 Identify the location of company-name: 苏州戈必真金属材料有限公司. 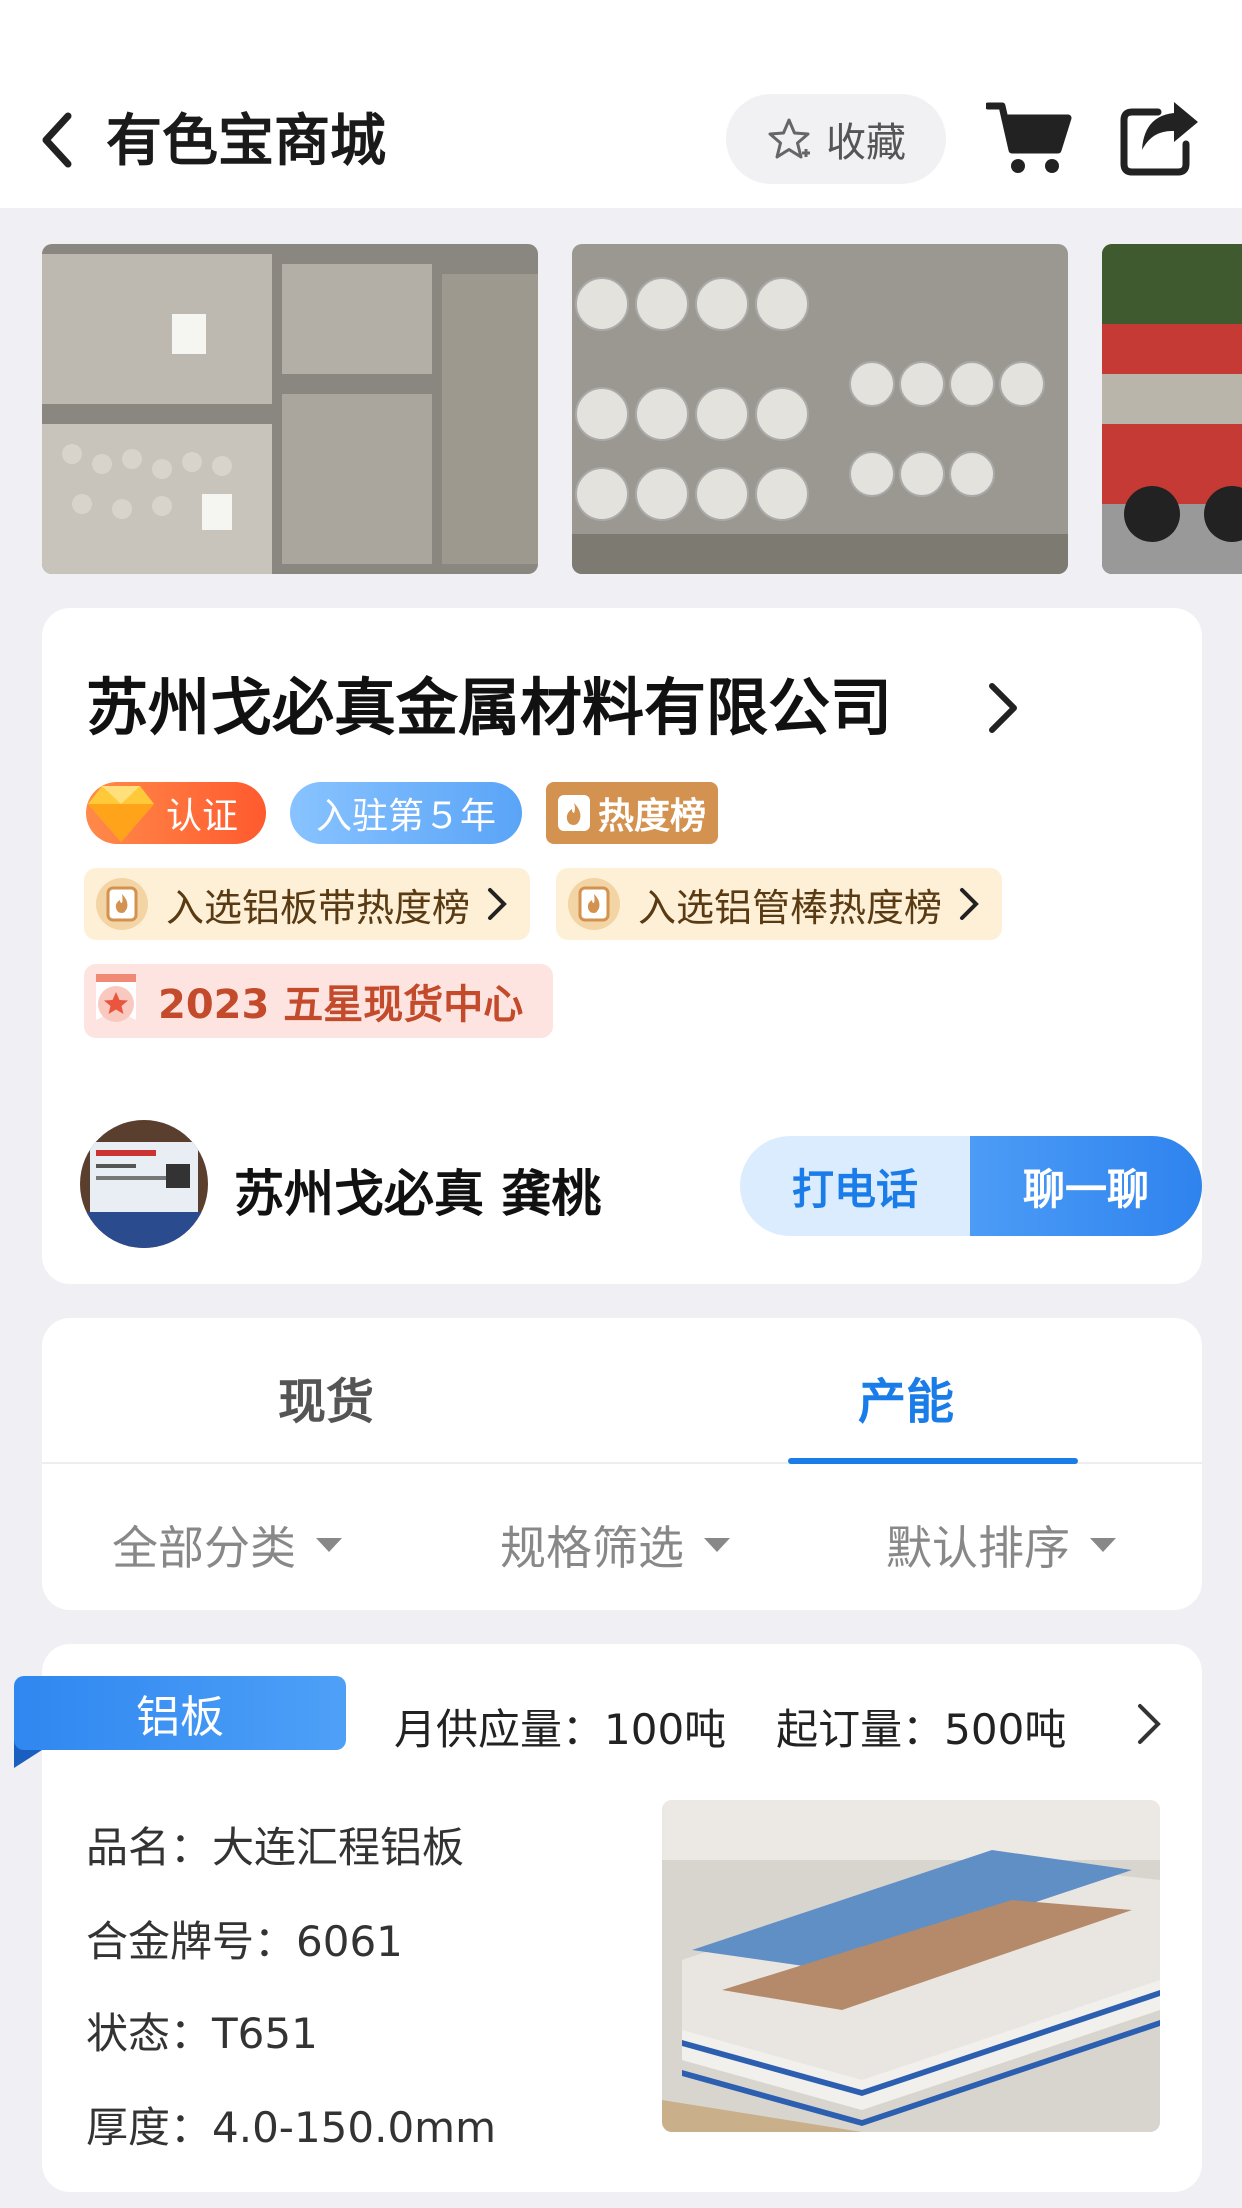
(489, 708).